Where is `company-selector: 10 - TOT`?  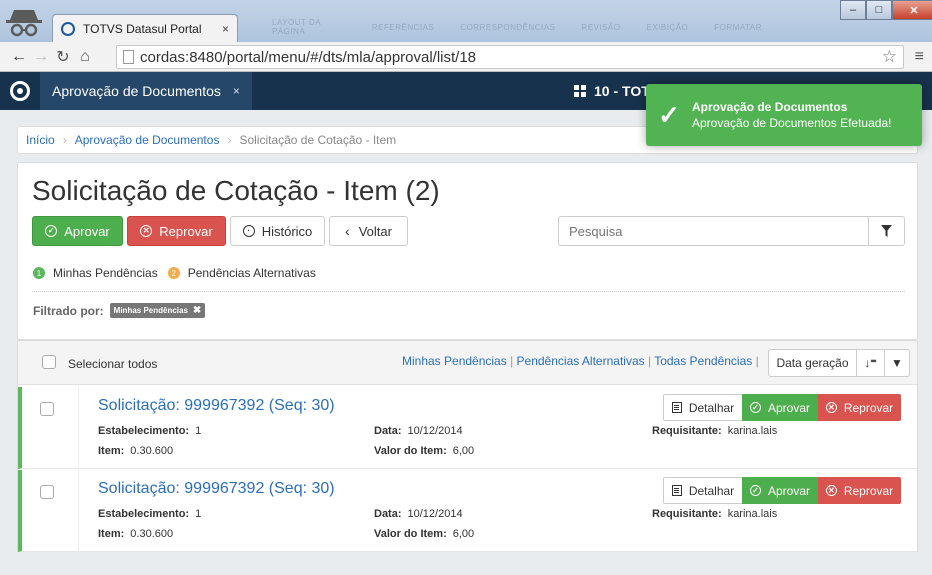 company-selector: 10 - TOT is located at coordinates (612, 91).